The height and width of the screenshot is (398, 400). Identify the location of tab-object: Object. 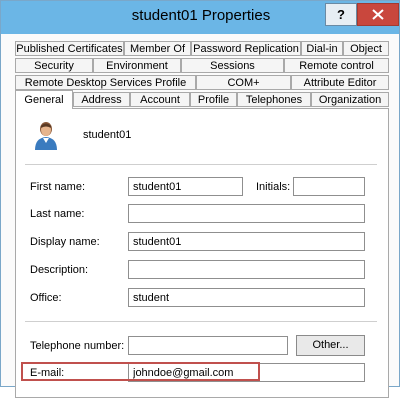
(366, 48).